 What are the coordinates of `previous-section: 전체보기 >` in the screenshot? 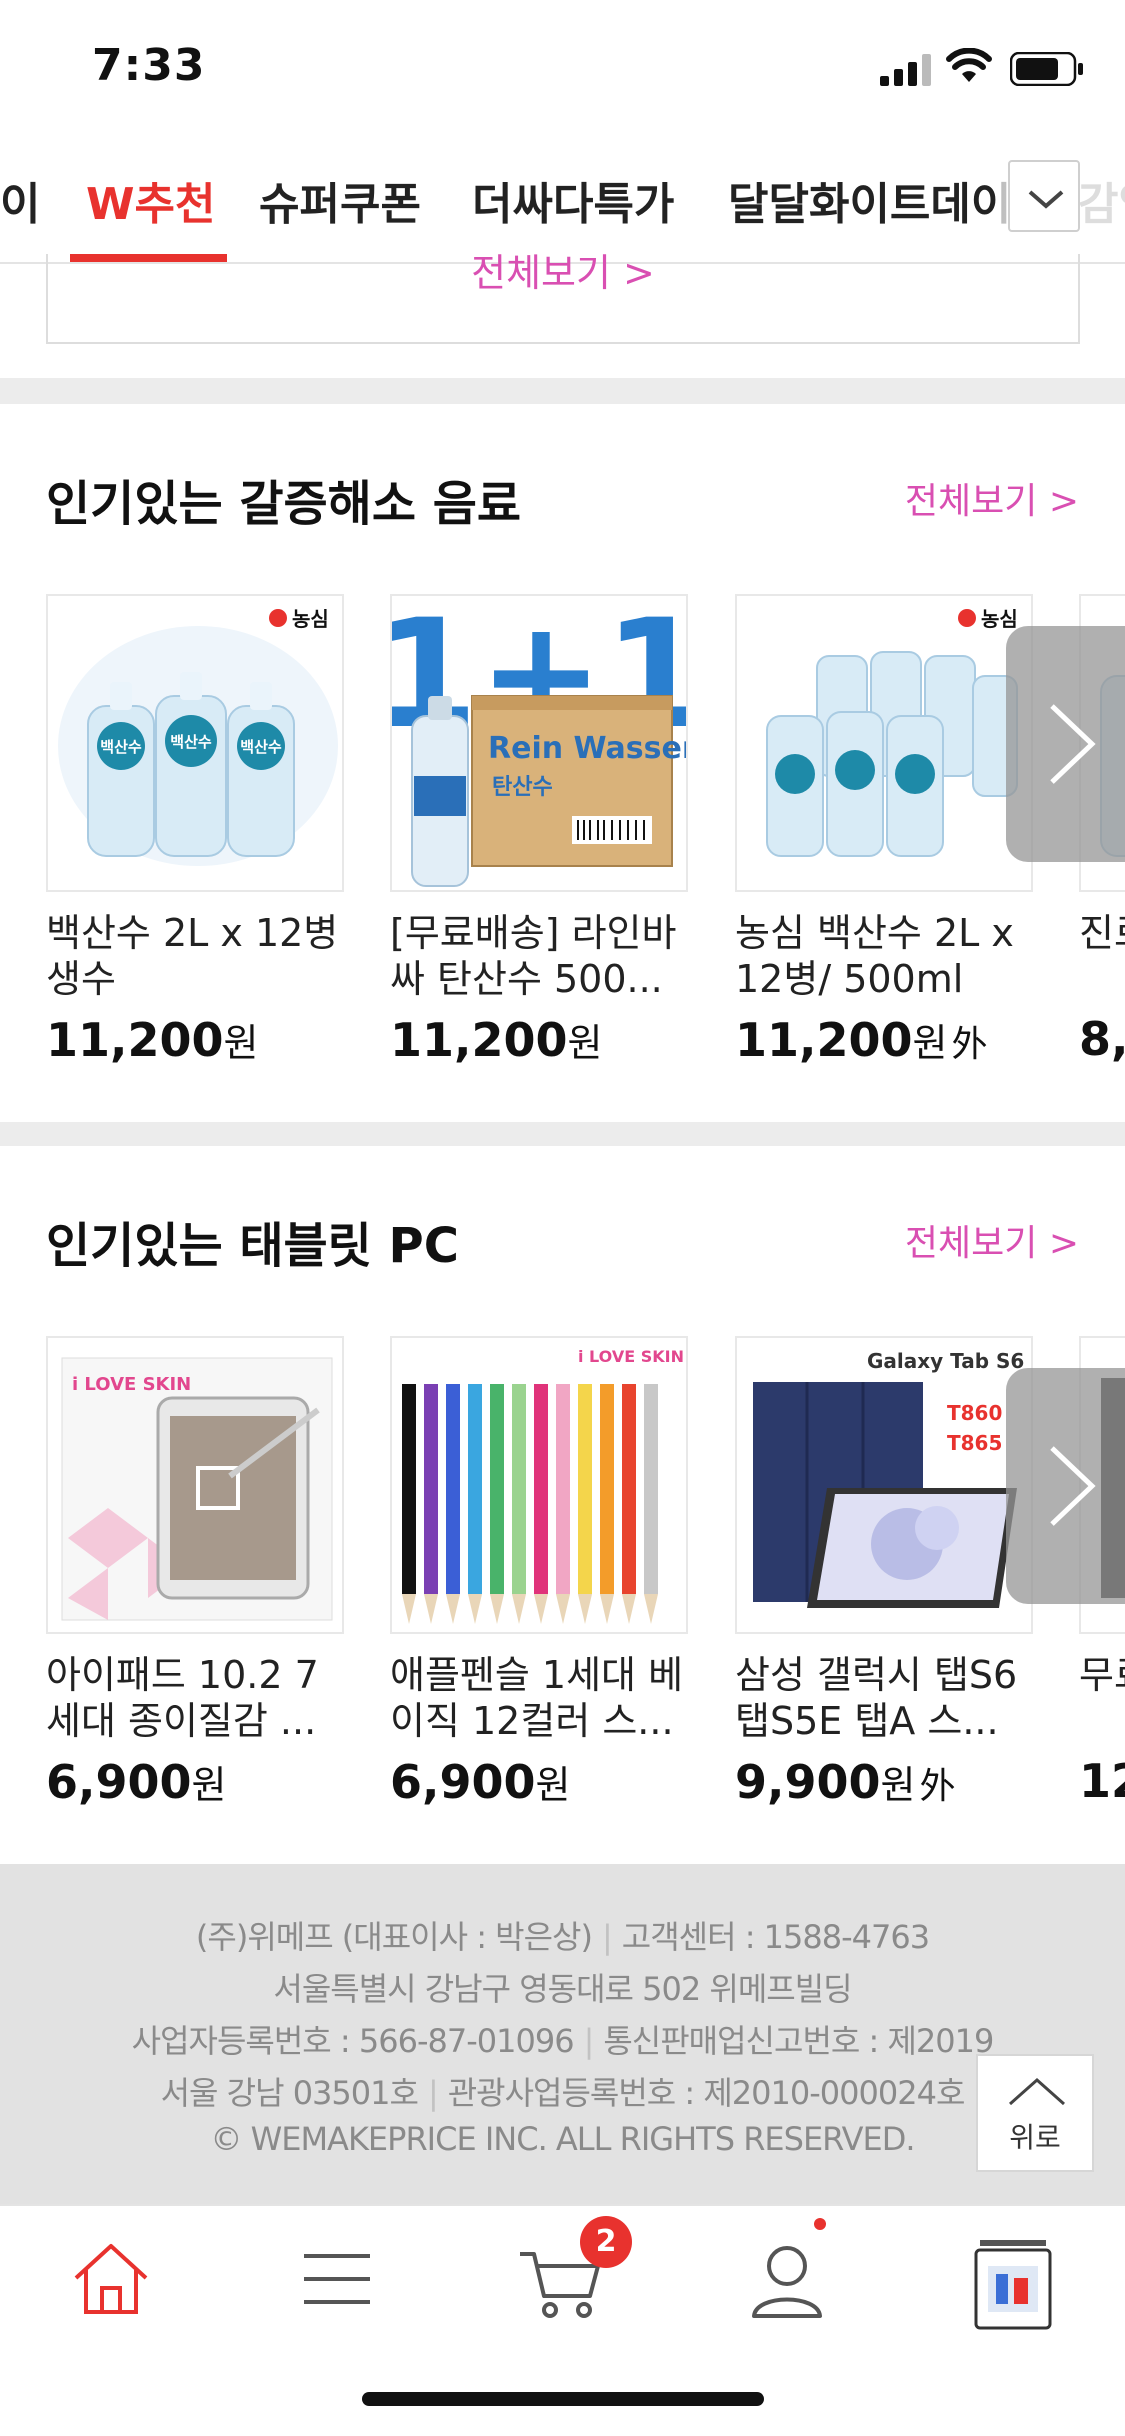 It's located at (562, 314).